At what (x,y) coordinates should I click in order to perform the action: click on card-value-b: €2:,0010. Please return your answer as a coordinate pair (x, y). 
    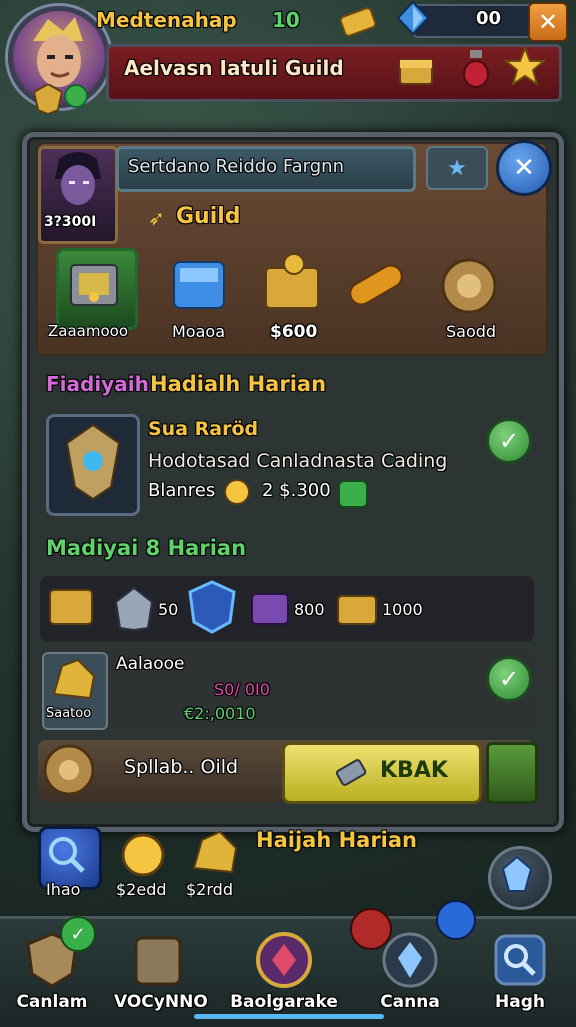
    Looking at the image, I should click on (220, 713).